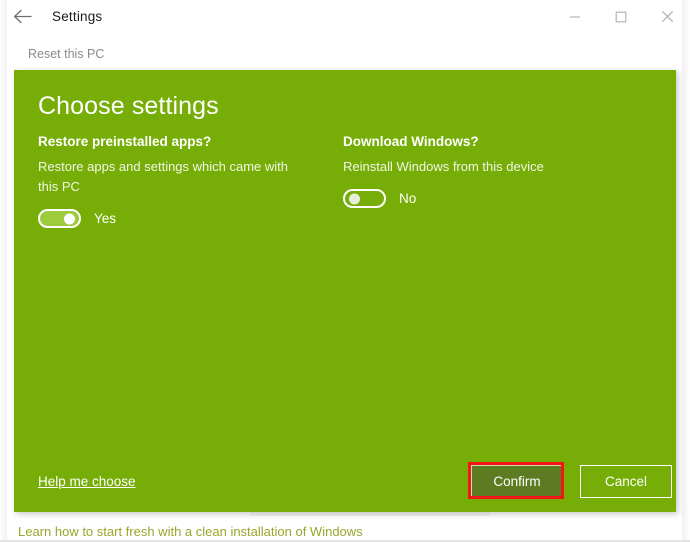 The height and width of the screenshot is (542, 690). Describe the element at coordinates (66, 54) in the screenshot. I see `page-subheader-label: Reset this PC` at that location.